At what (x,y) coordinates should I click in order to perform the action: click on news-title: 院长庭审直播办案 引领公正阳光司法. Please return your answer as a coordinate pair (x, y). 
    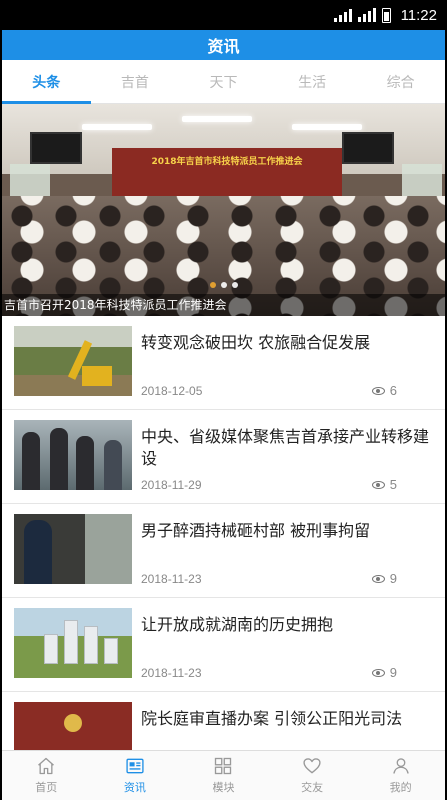
    Looking at the image, I should click on (272, 718).